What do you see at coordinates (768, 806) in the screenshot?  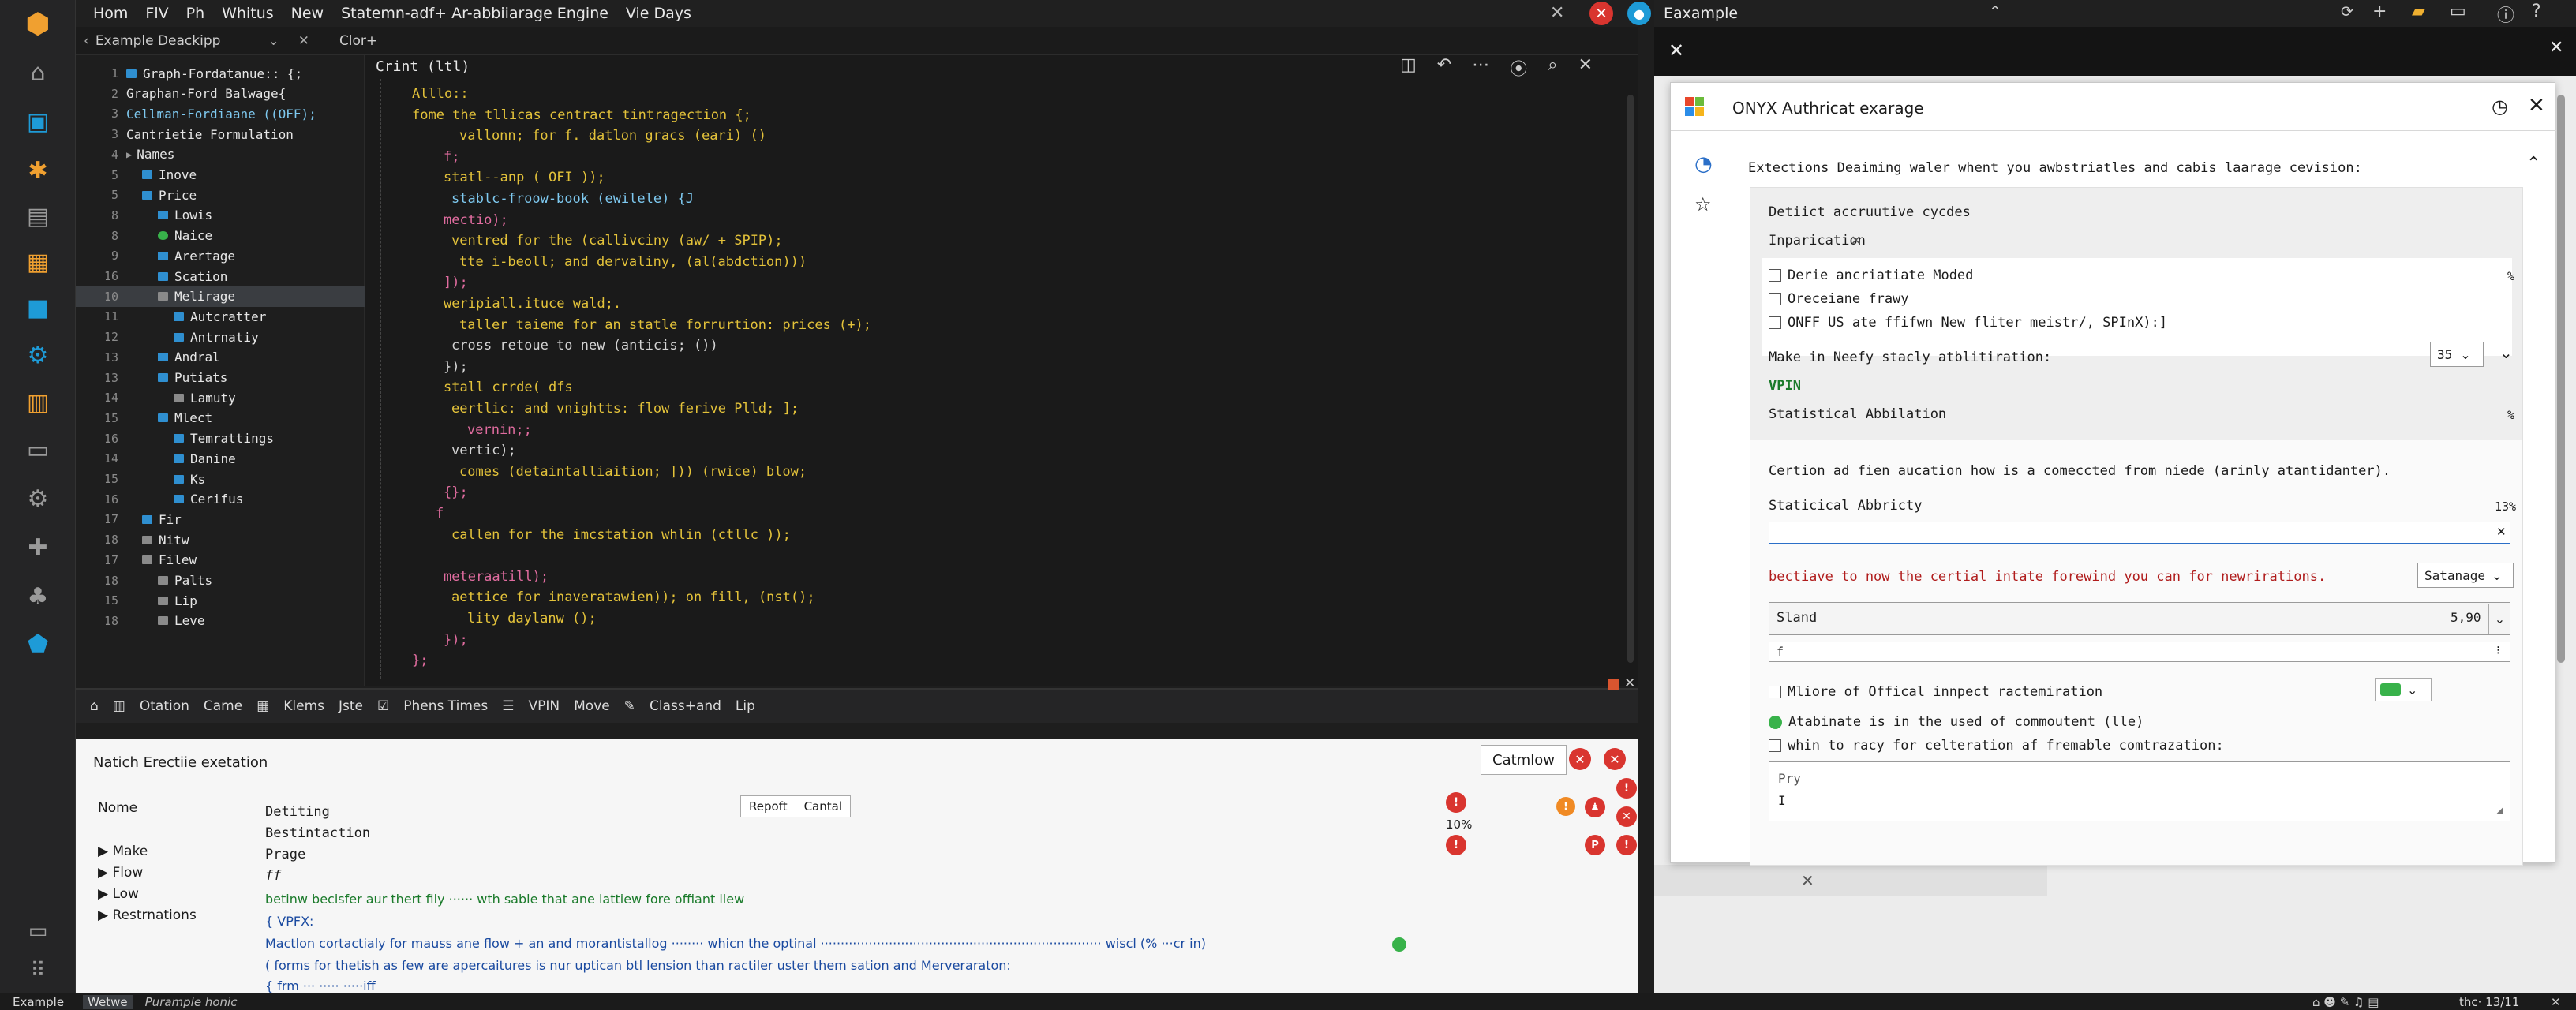 I see `report-button: Repoft` at bounding box center [768, 806].